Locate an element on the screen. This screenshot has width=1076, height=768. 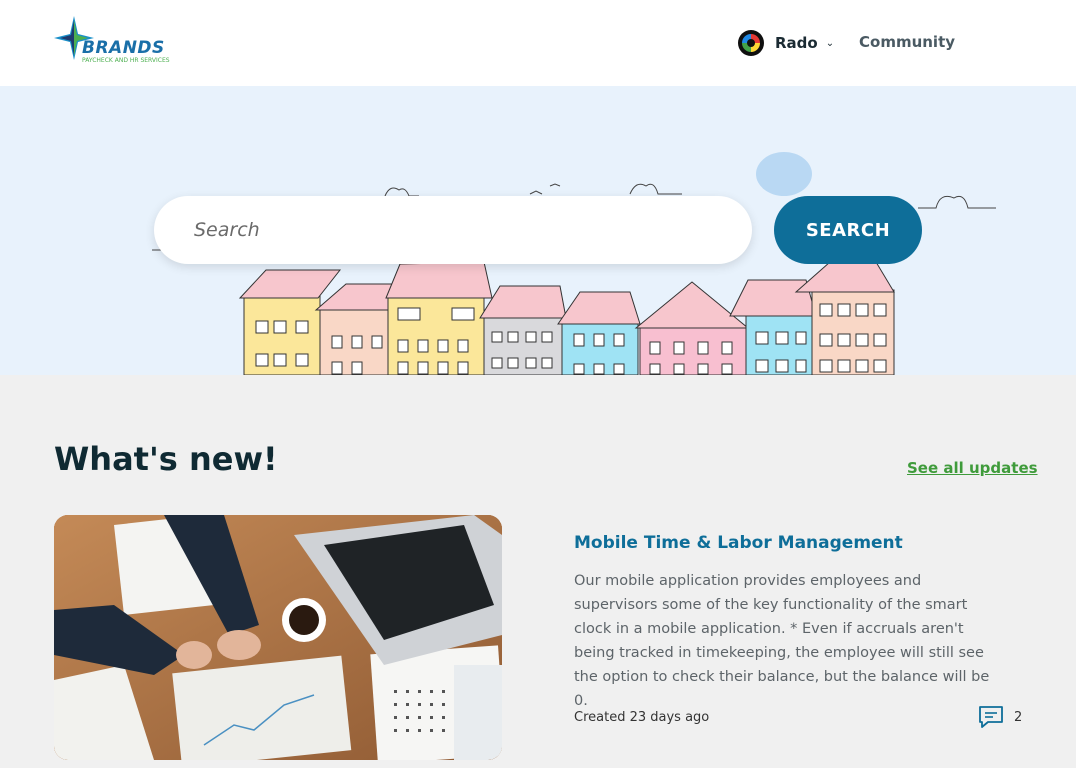
logo-subtext: PAYCHECK AND HR SERVICES is located at coordinates (126, 60).